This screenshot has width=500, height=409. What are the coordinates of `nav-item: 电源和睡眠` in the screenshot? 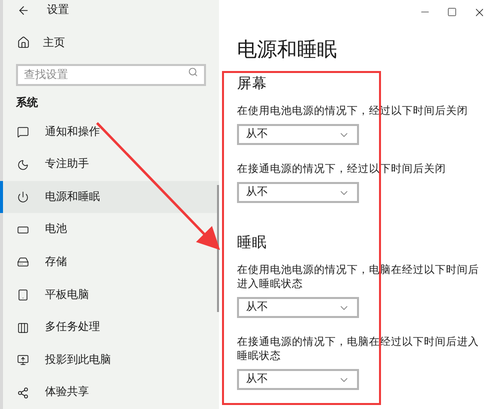 It's located at (109, 197).